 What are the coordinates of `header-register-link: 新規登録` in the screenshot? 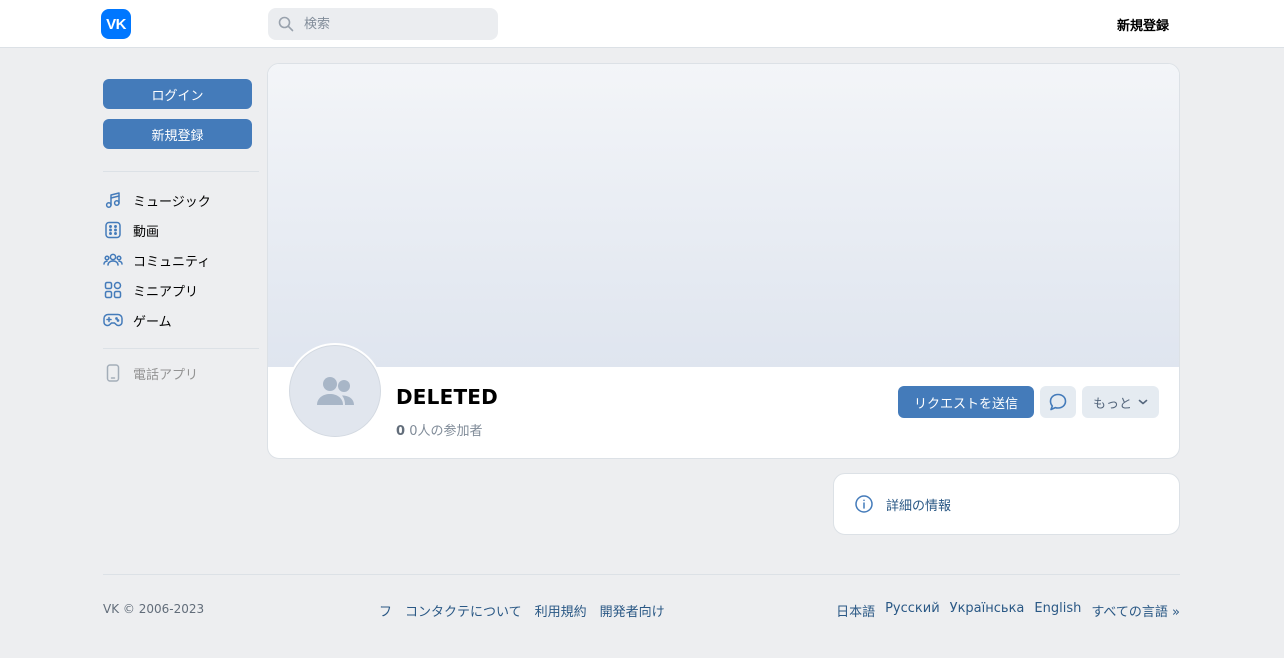 It's located at (1143, 24).